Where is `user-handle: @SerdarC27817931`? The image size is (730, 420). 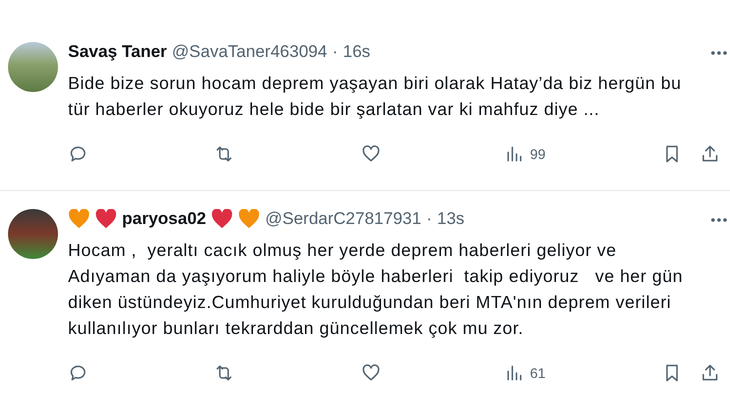 user-handle: @SerdarC27817931 is located at coordinates (343, 219).